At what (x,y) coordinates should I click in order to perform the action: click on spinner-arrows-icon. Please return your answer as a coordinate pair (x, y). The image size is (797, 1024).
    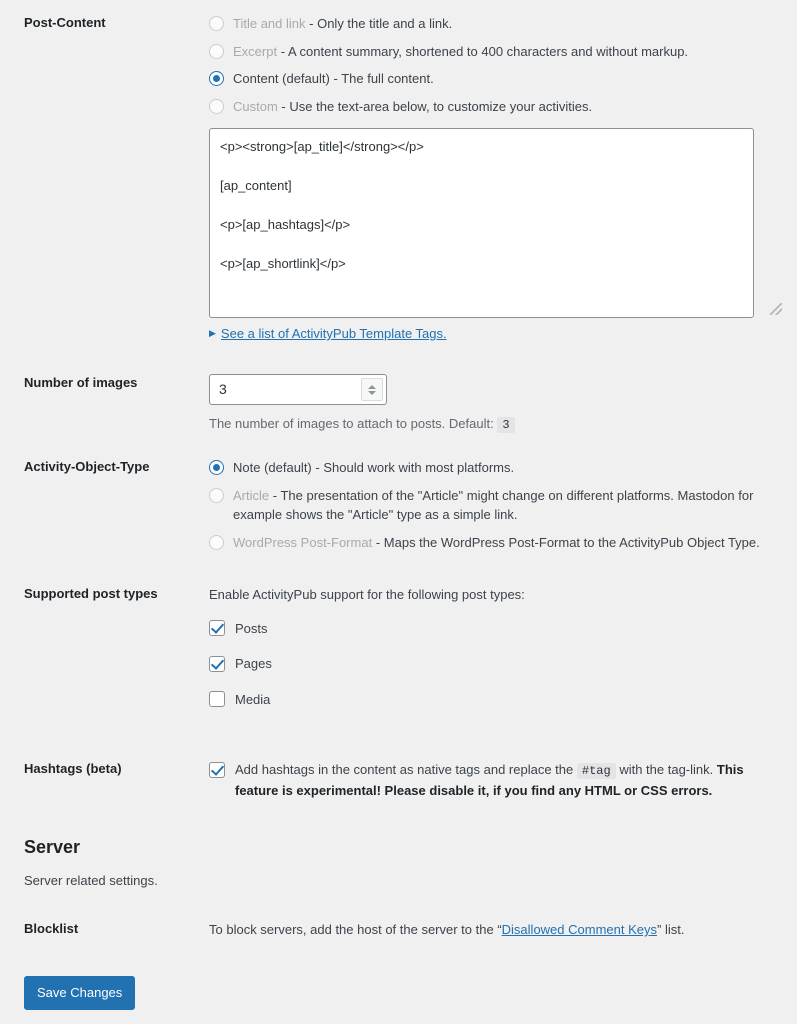
    Looking at the image, I should click on (372, 389).